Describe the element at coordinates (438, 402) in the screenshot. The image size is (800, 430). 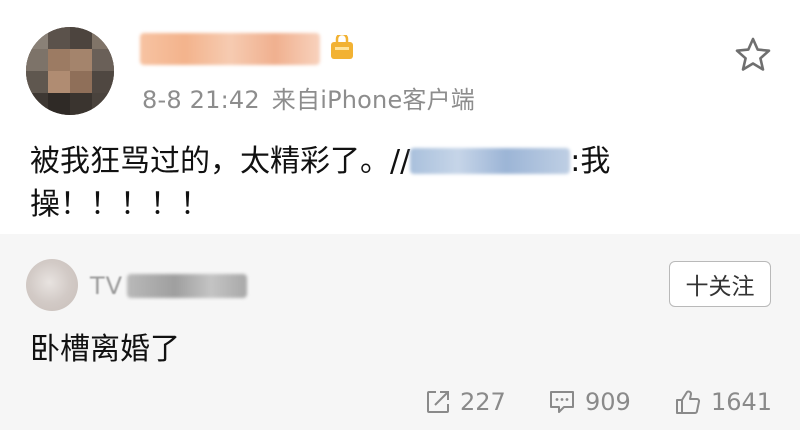
I see `share-icon` at that location.